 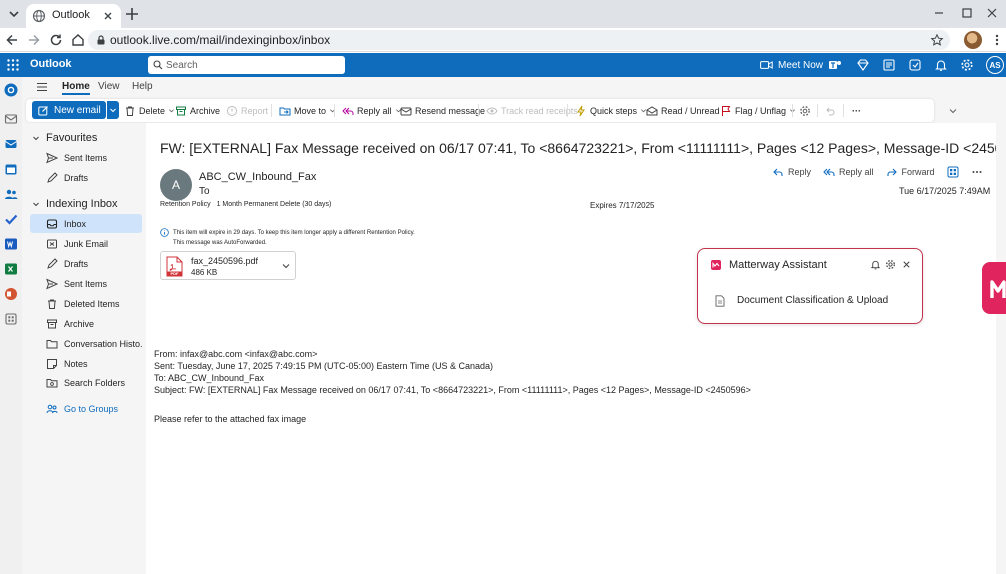 What do you see at coordinates (42, 87) in the screenshot?
I see `hamburger-menu-icon` at bounding box center [42, 87].